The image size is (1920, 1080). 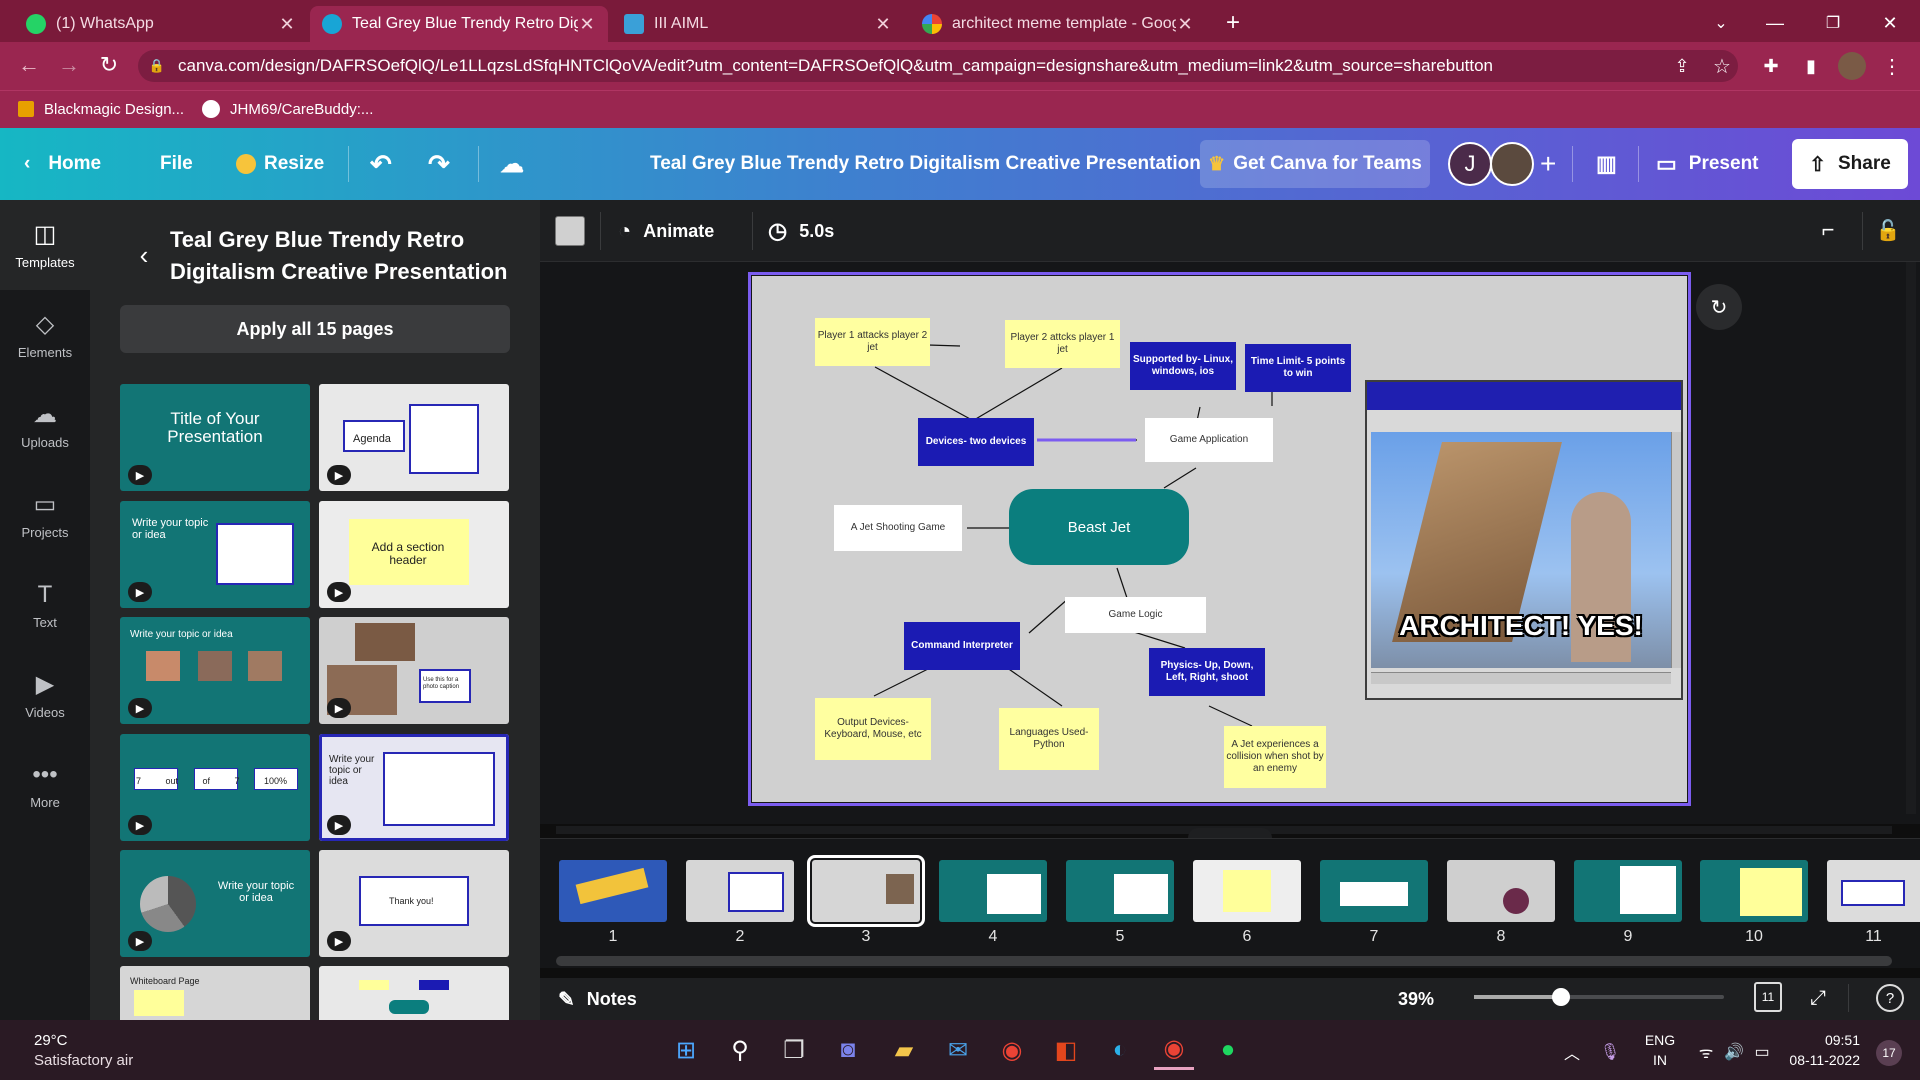 I want to click on search-icon: ⚲, so click(x=740, y=1050).